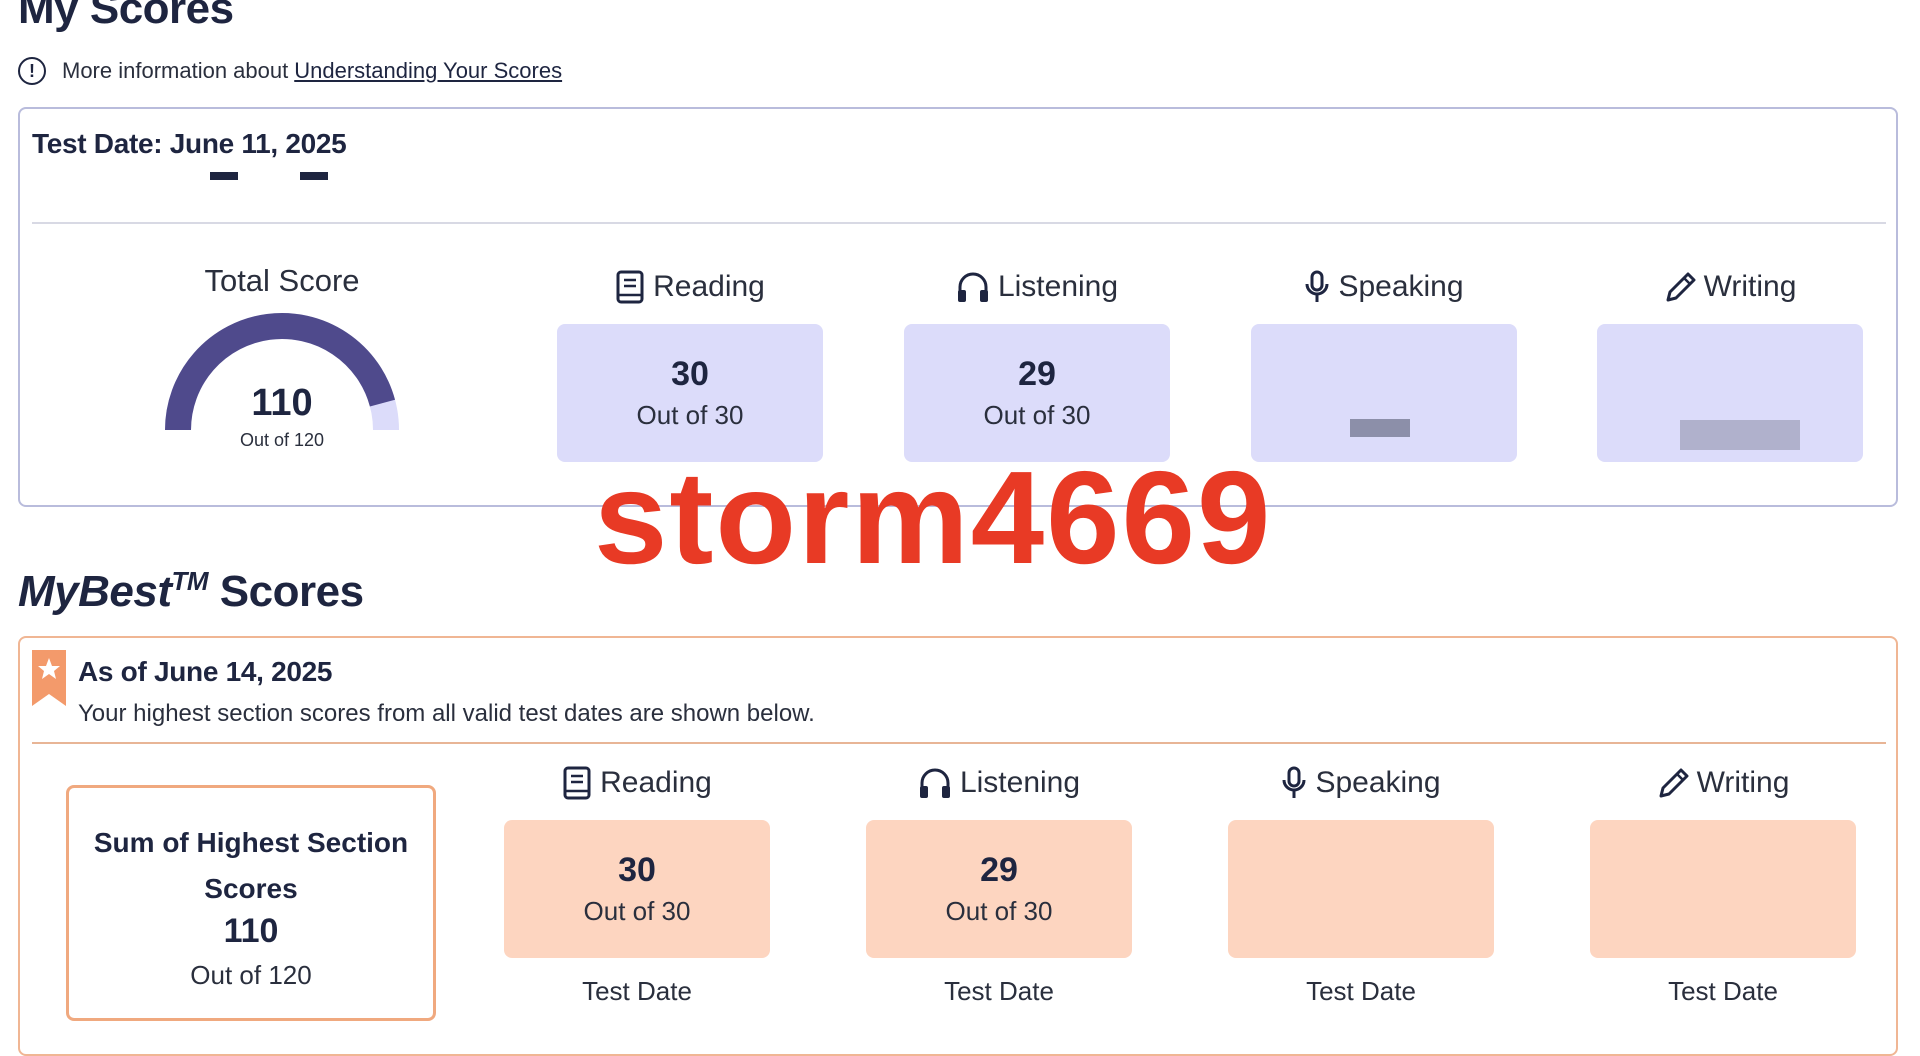  I want to click on best-listening-score-box: 29 Out of 30, so click(999, 889).